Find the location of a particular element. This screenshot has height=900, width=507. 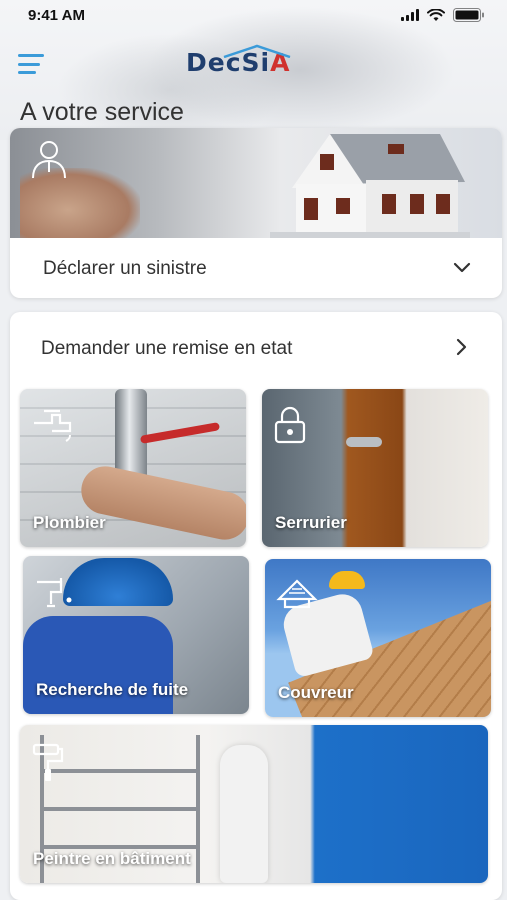

wifi-icon is located at coordinates (436, 15).